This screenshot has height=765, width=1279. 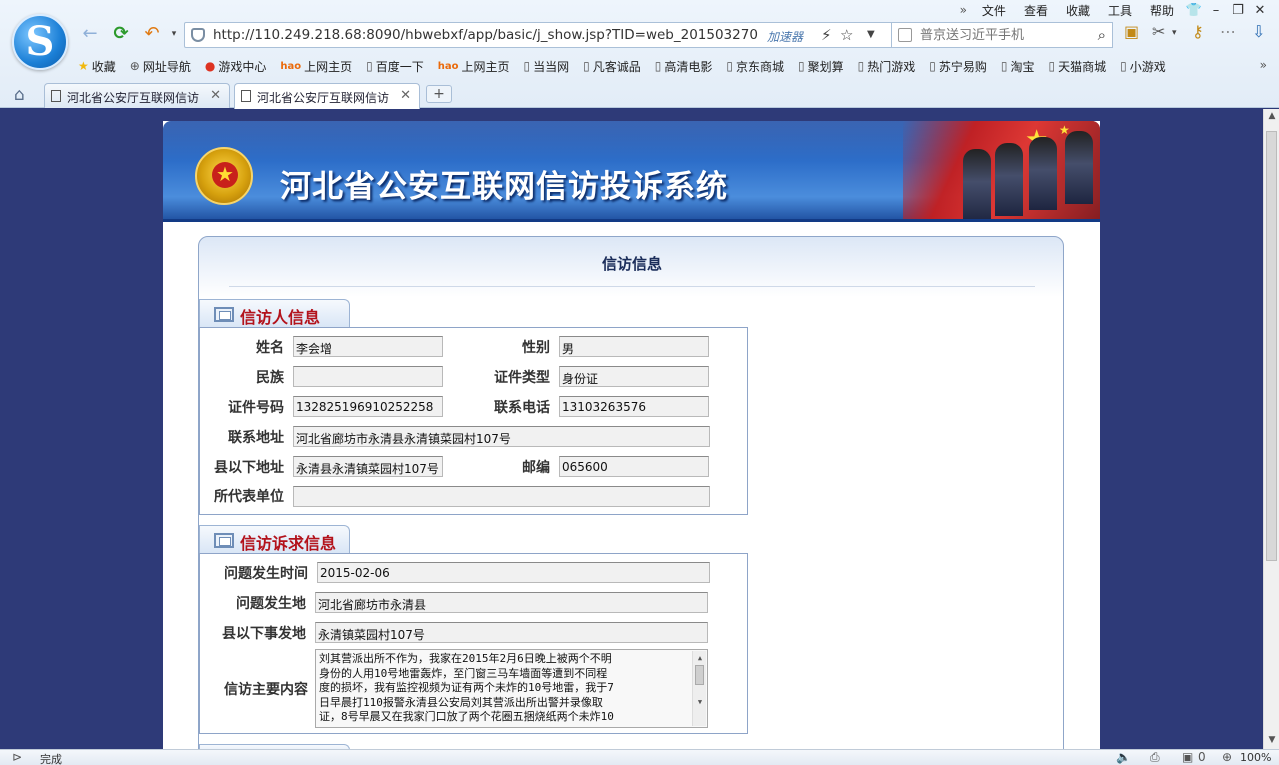 What do you see at coordinates (368, 466) in the screenshot?
I see `county-address-field: 永清县永清镇菜园村107号` at bounding box center [368, 466].